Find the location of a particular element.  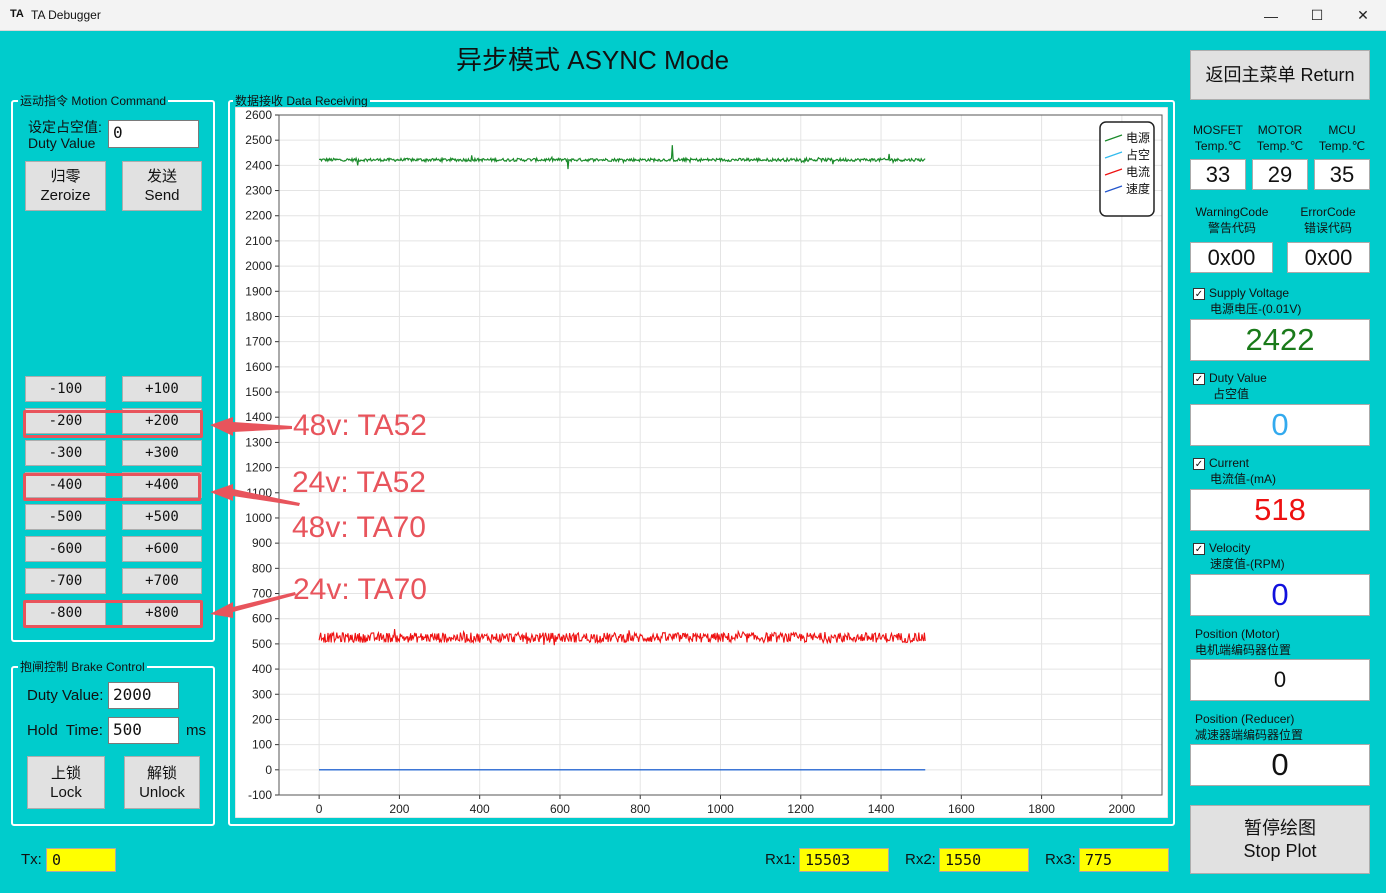

annotation-24v-ta70: 24v: TA70 is located at coordinates (360, 589).